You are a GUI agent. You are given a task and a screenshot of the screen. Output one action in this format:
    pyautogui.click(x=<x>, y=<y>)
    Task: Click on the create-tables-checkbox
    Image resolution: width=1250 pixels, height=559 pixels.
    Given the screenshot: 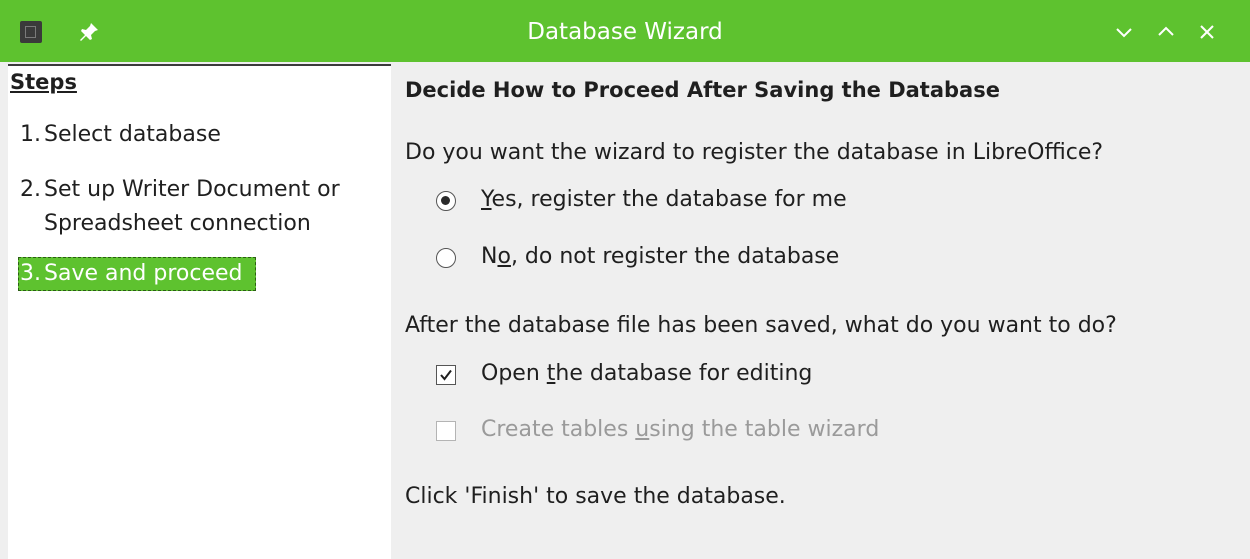 What is the action you would take?
    pyautogui.click(x=446, y=431)
    